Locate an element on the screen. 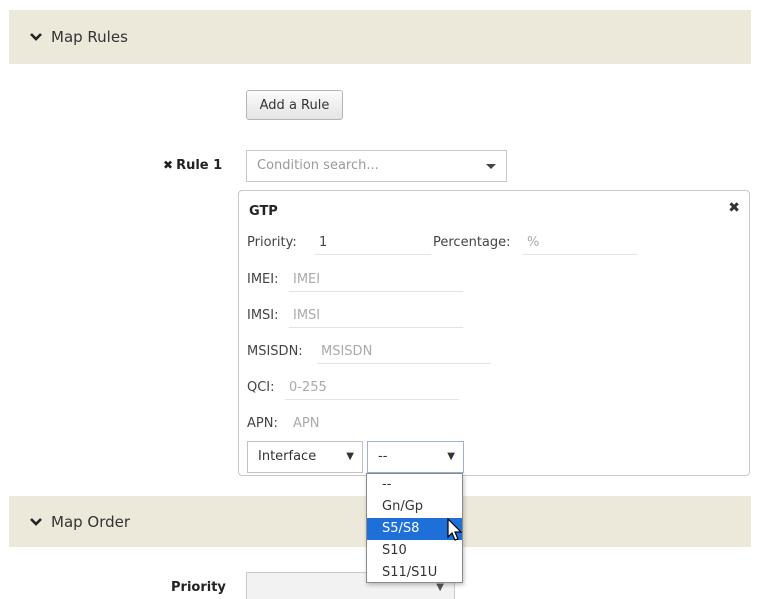 This screenshot has height=599, width=765. priority-field: Priority: 1 is located at coordinates (339, 245).